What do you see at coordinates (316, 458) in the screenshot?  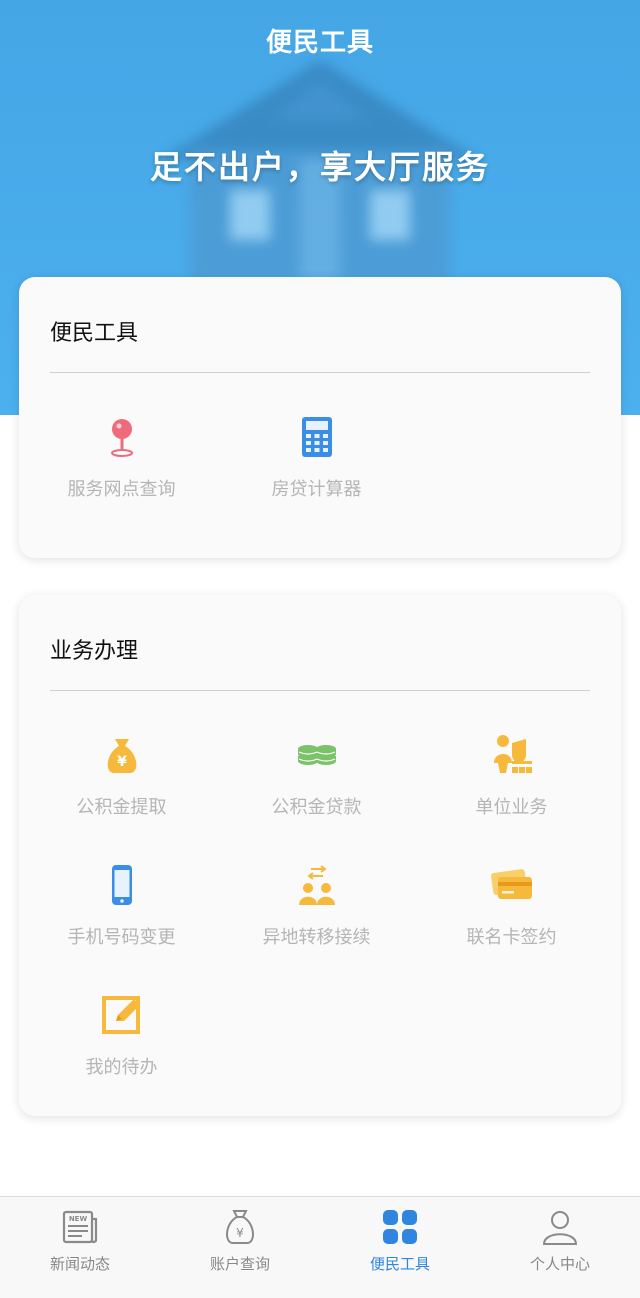 I see `tool-mortgage-calculator: 房贷计算器` at bounding box center [316, 458].